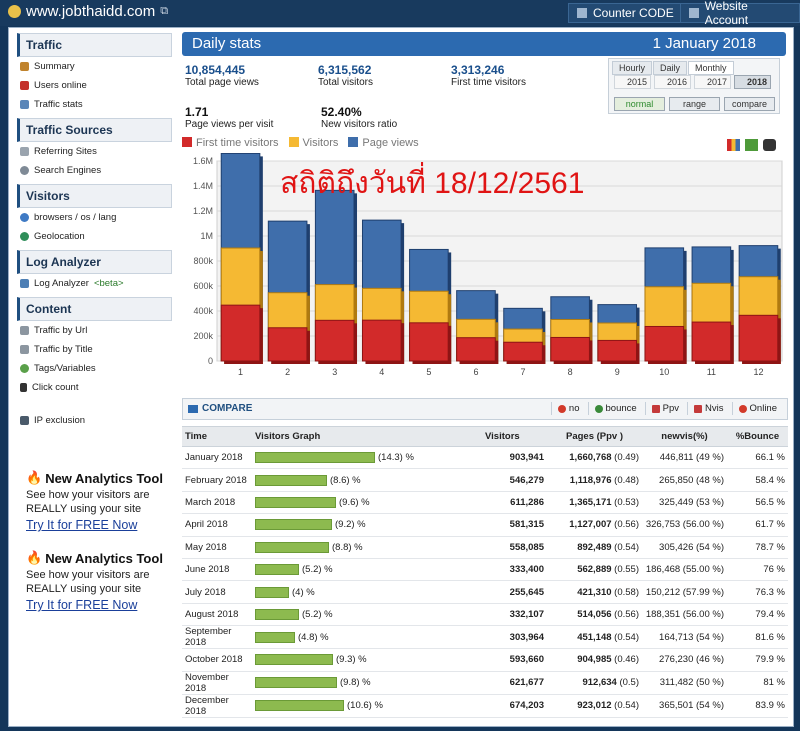  I want to click on cell-time: March 2018, so click(217, 503).